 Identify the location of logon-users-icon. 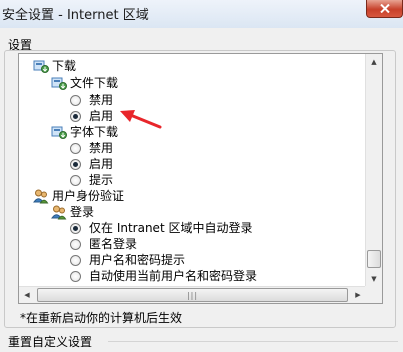
(59, 212).